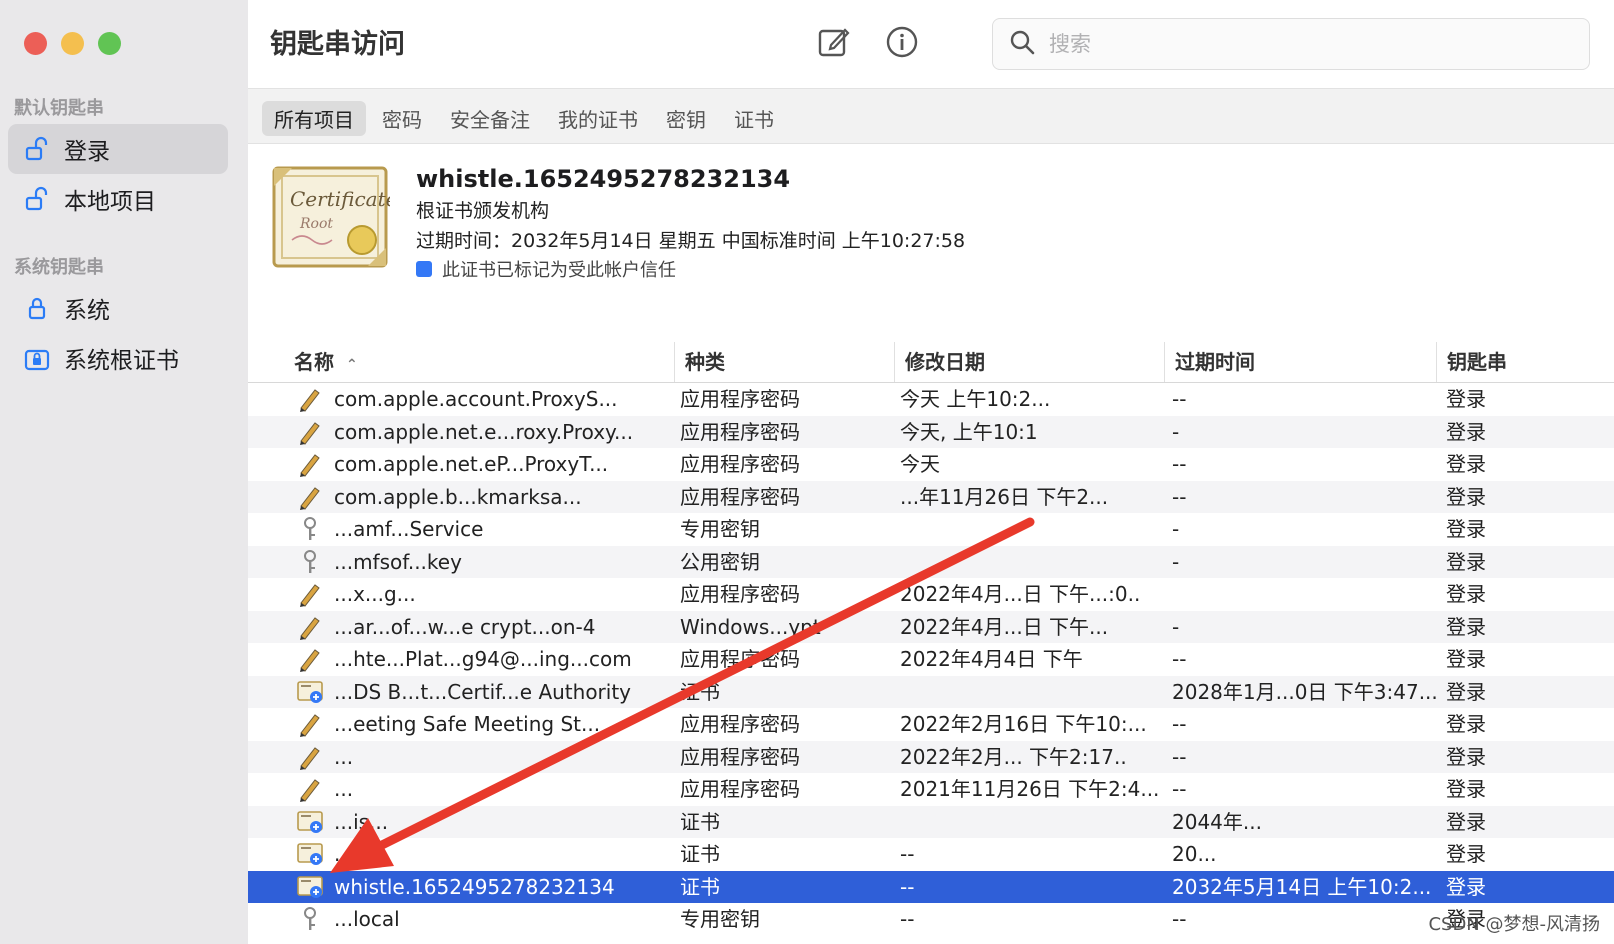 The image size is (1614, 944). What do you see at coordinates (118, 199) in the screenshot?
I see `sidebar-item-local-items: 本地项目` at bounding box center [118, 199].